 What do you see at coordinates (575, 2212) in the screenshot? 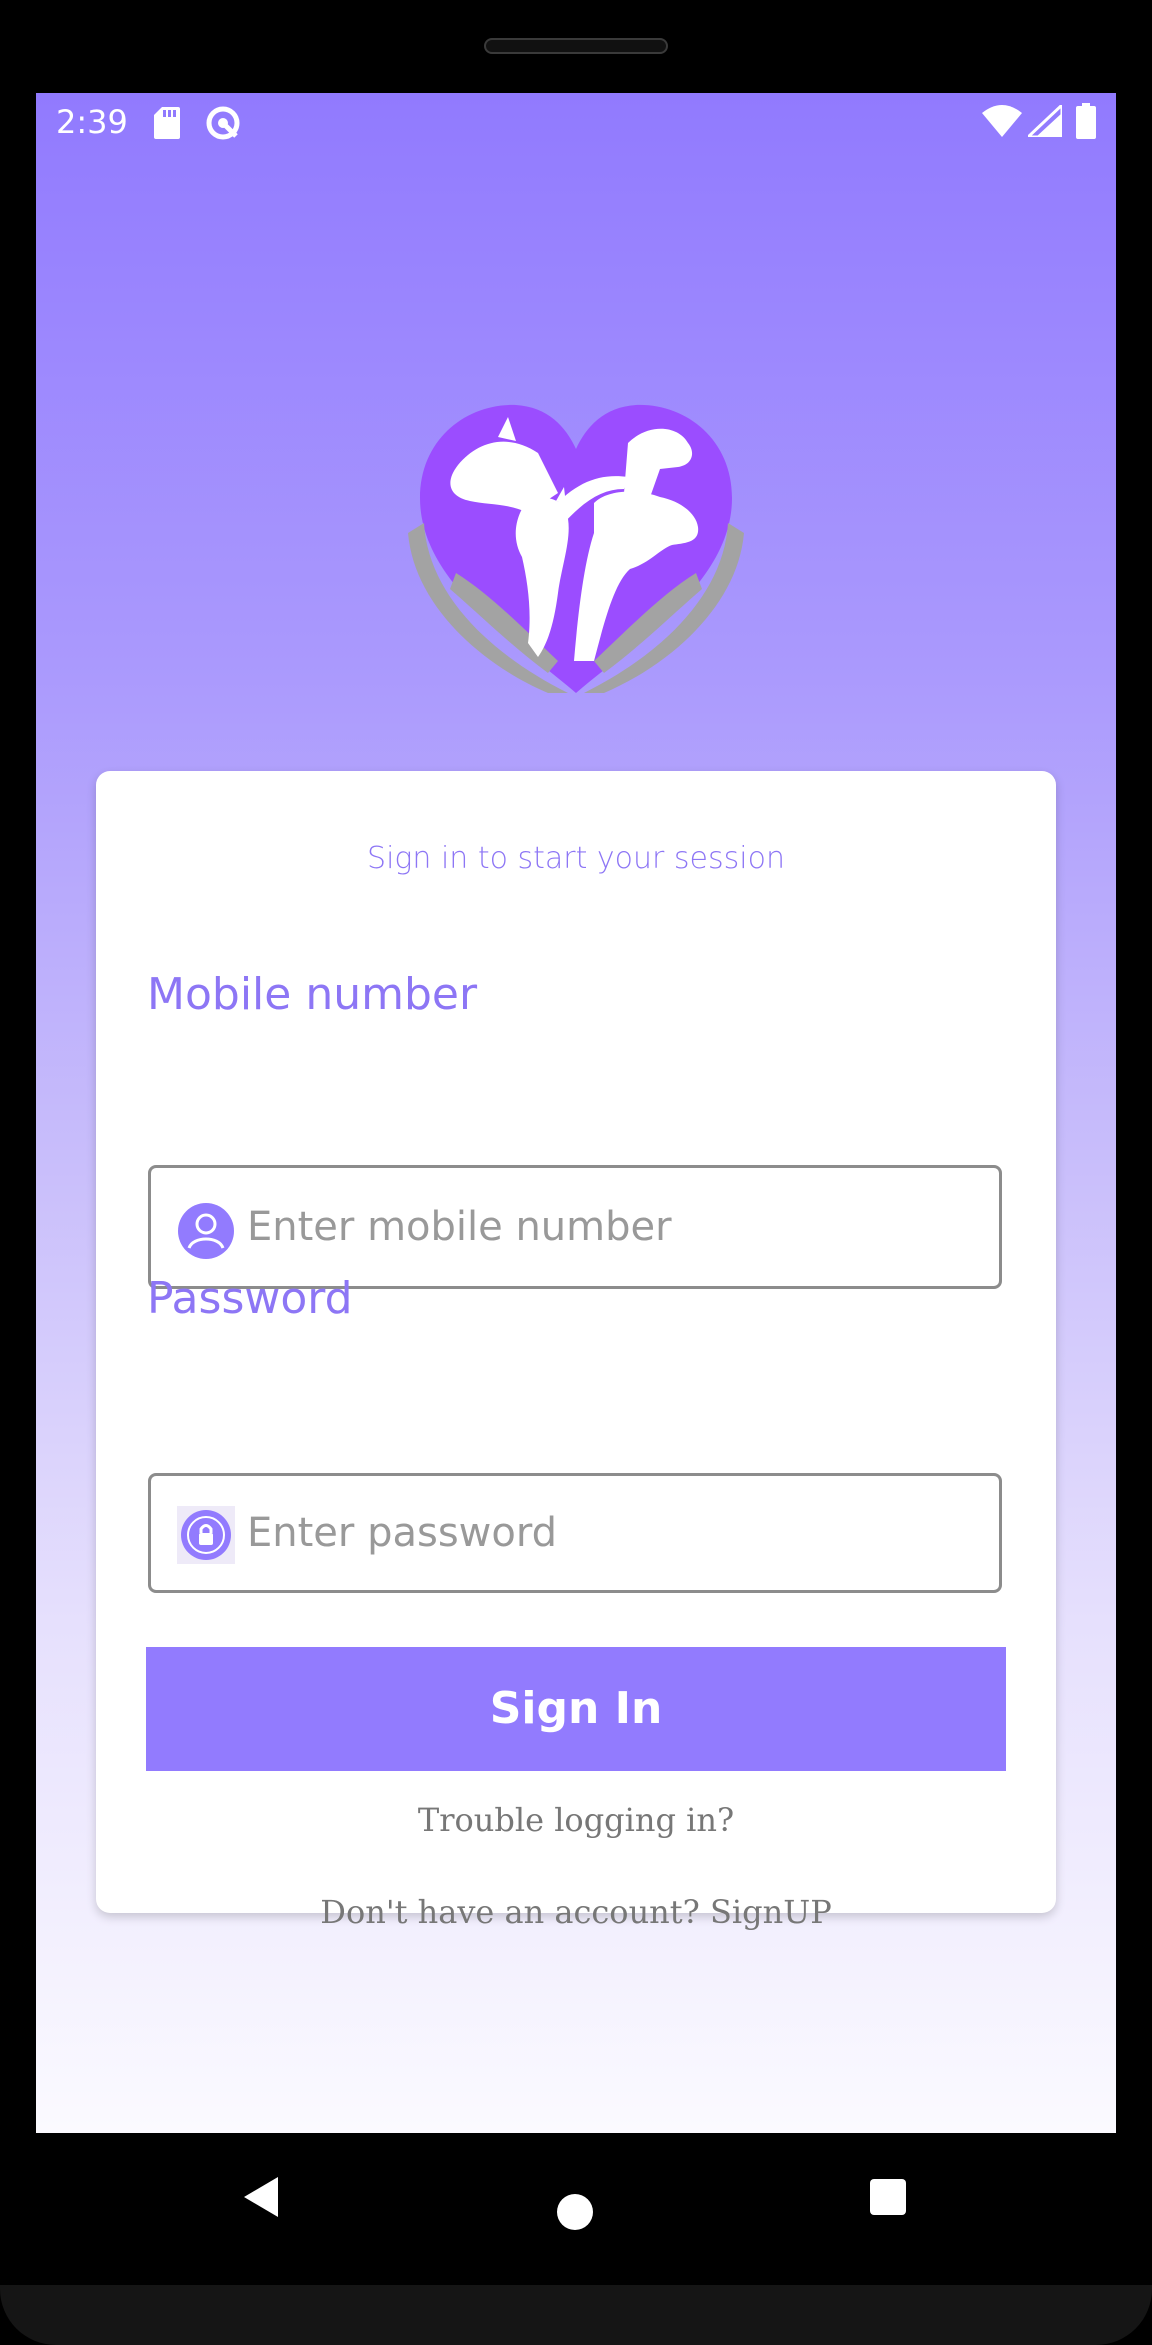
I see `home-icon` at bounding box center [575, 2212].